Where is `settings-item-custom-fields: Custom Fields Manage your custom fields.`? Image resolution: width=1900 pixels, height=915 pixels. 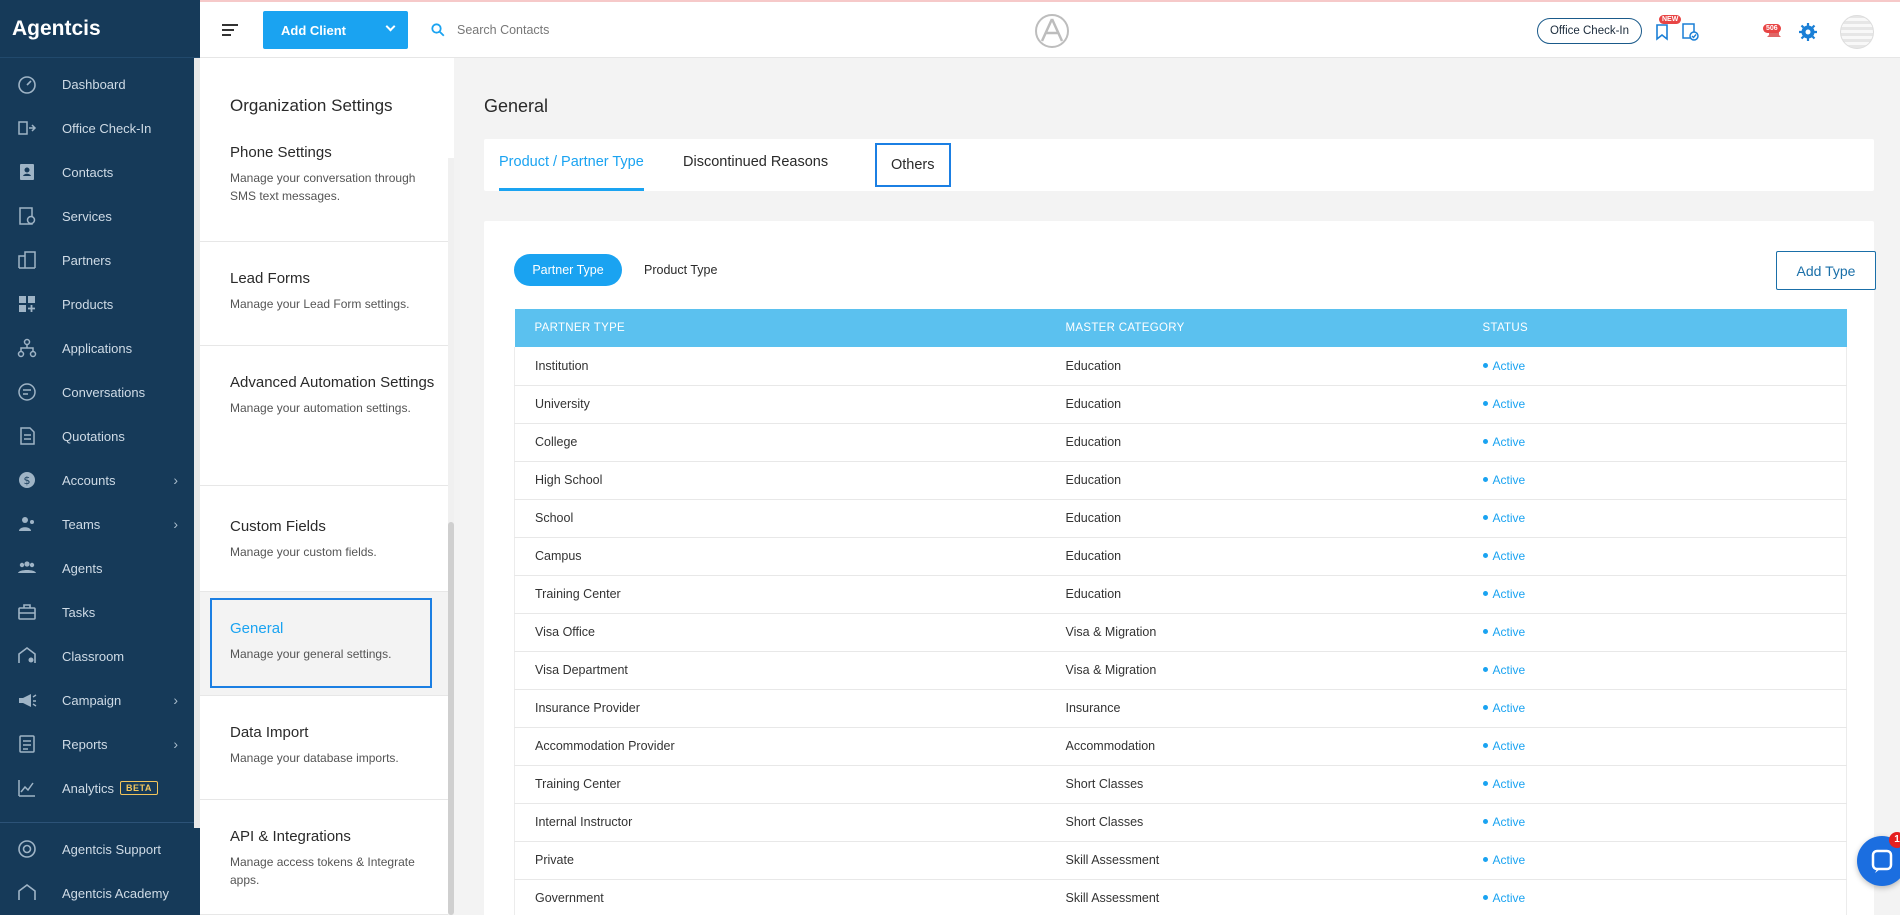
settings-item-custom-fields: Custom Fields Manage your custom fields. is located at coordinates (324, 539).